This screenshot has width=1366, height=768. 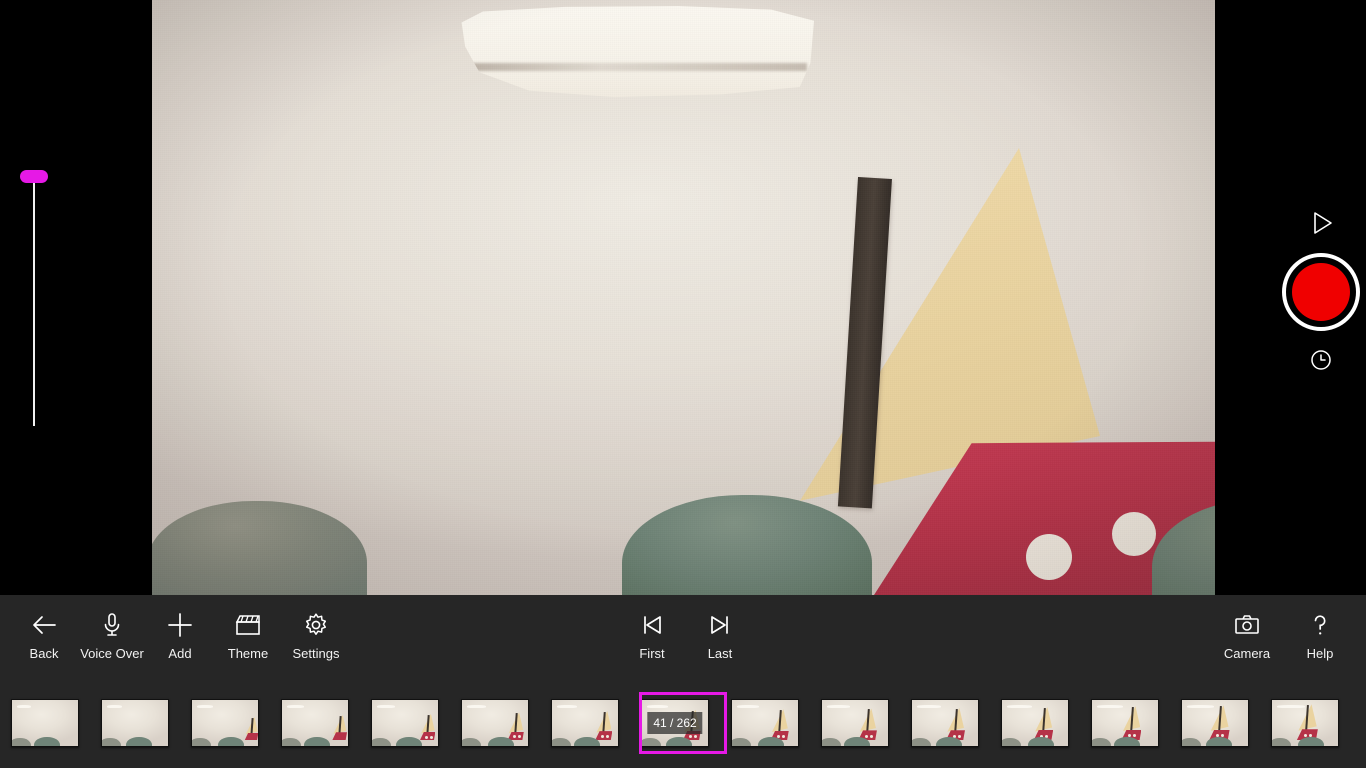 What do you see at coordinates (180, 653) in the screenshot?
I see `add-button-label: Add` at bounding box center [180, 653].